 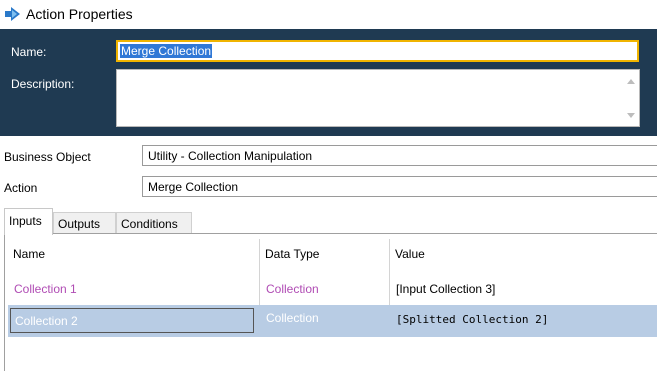 What do you see at coordinates (399, 155) in the screenshot?
I see `business-object-field: Utility - Collection Manipulation` at bounding box center [399, 155].